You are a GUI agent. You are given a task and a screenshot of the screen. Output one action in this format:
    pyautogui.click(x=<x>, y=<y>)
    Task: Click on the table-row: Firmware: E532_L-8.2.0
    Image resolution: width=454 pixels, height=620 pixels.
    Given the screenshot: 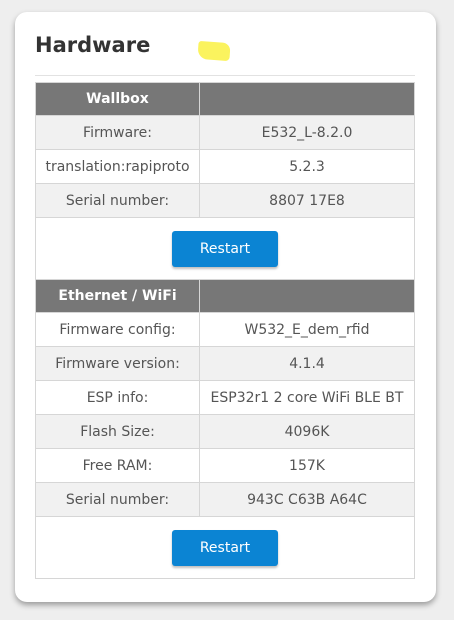 What is the action you would take?
    pyautogui.click(x=225, y=132)
    